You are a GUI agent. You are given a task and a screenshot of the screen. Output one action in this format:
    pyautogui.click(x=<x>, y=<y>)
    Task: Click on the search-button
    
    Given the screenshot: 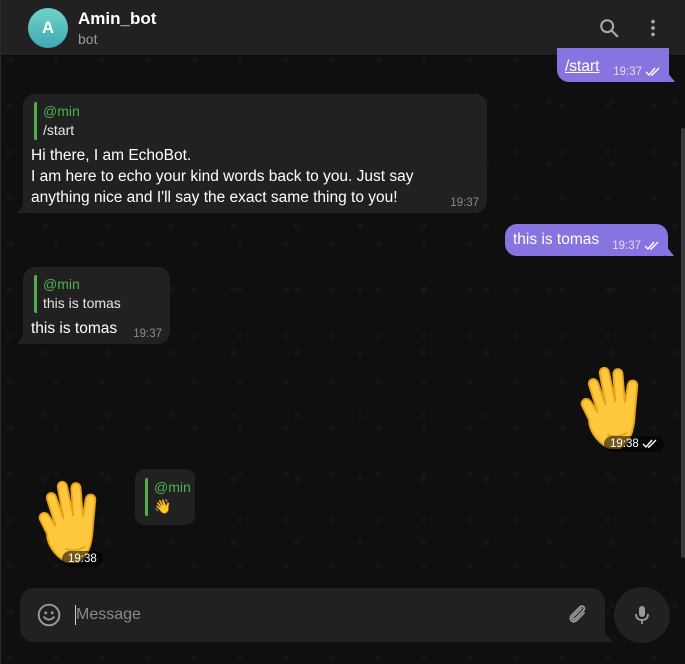 What is the action you would take?
    pyautogui.click(x=609, y=28)
    